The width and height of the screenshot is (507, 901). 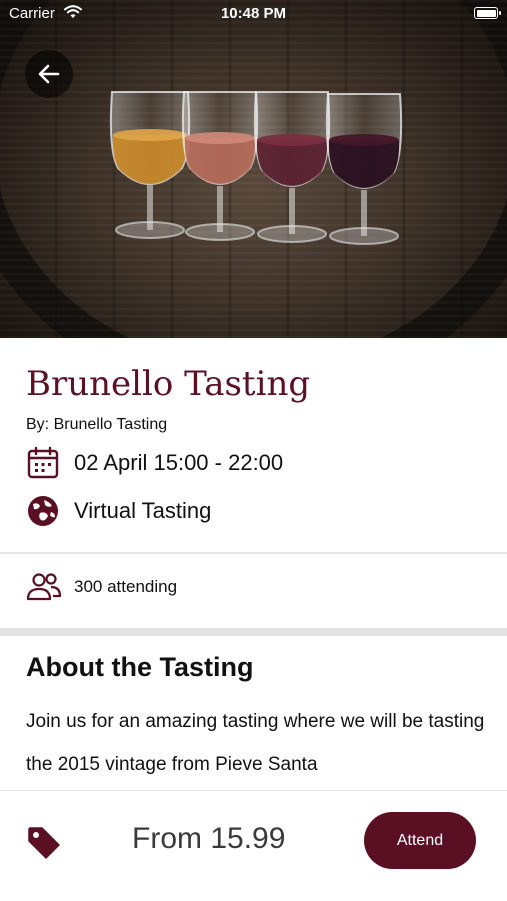 What do you see at coordinates (220, 166) in the screenshot?
I see `wine-glass-rose` at bounding box center [220, 166].